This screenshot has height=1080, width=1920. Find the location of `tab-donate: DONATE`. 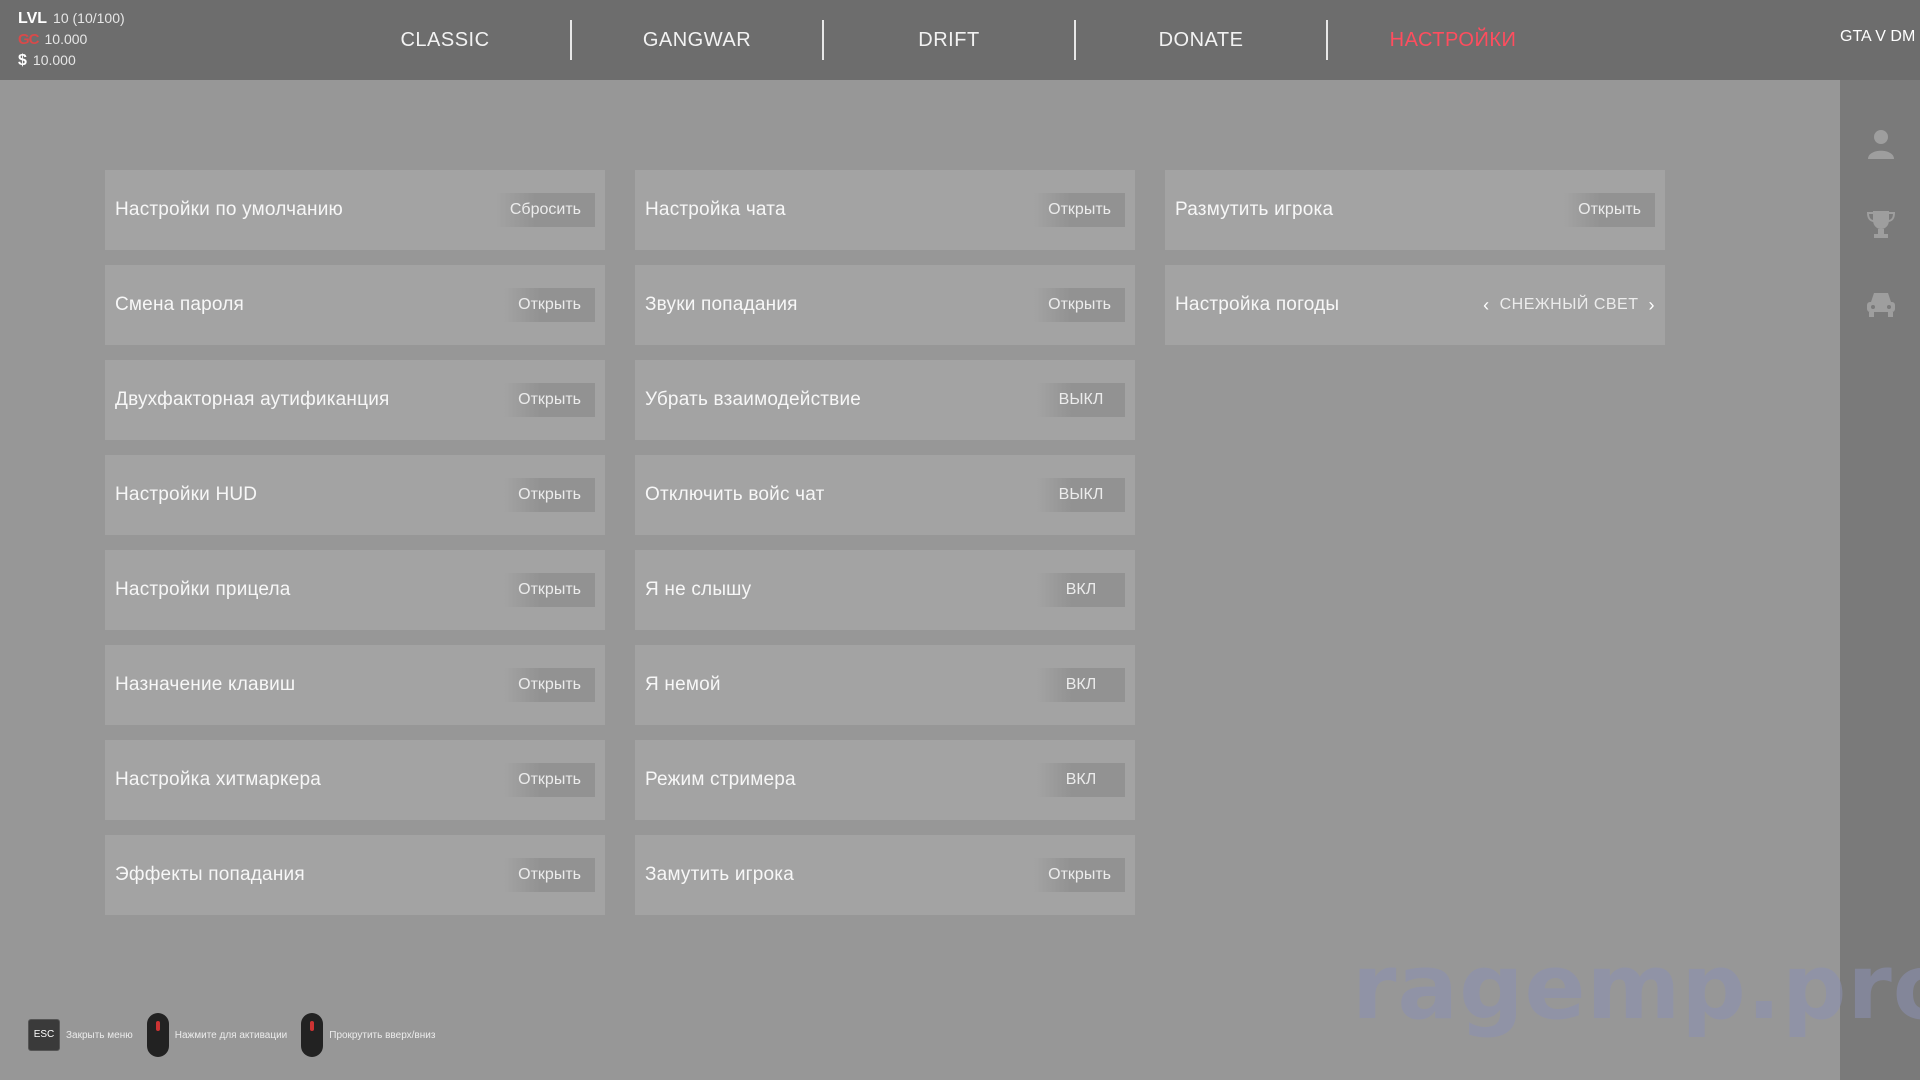

tab-donate: DONATE is located at coordinates (1201, 40).